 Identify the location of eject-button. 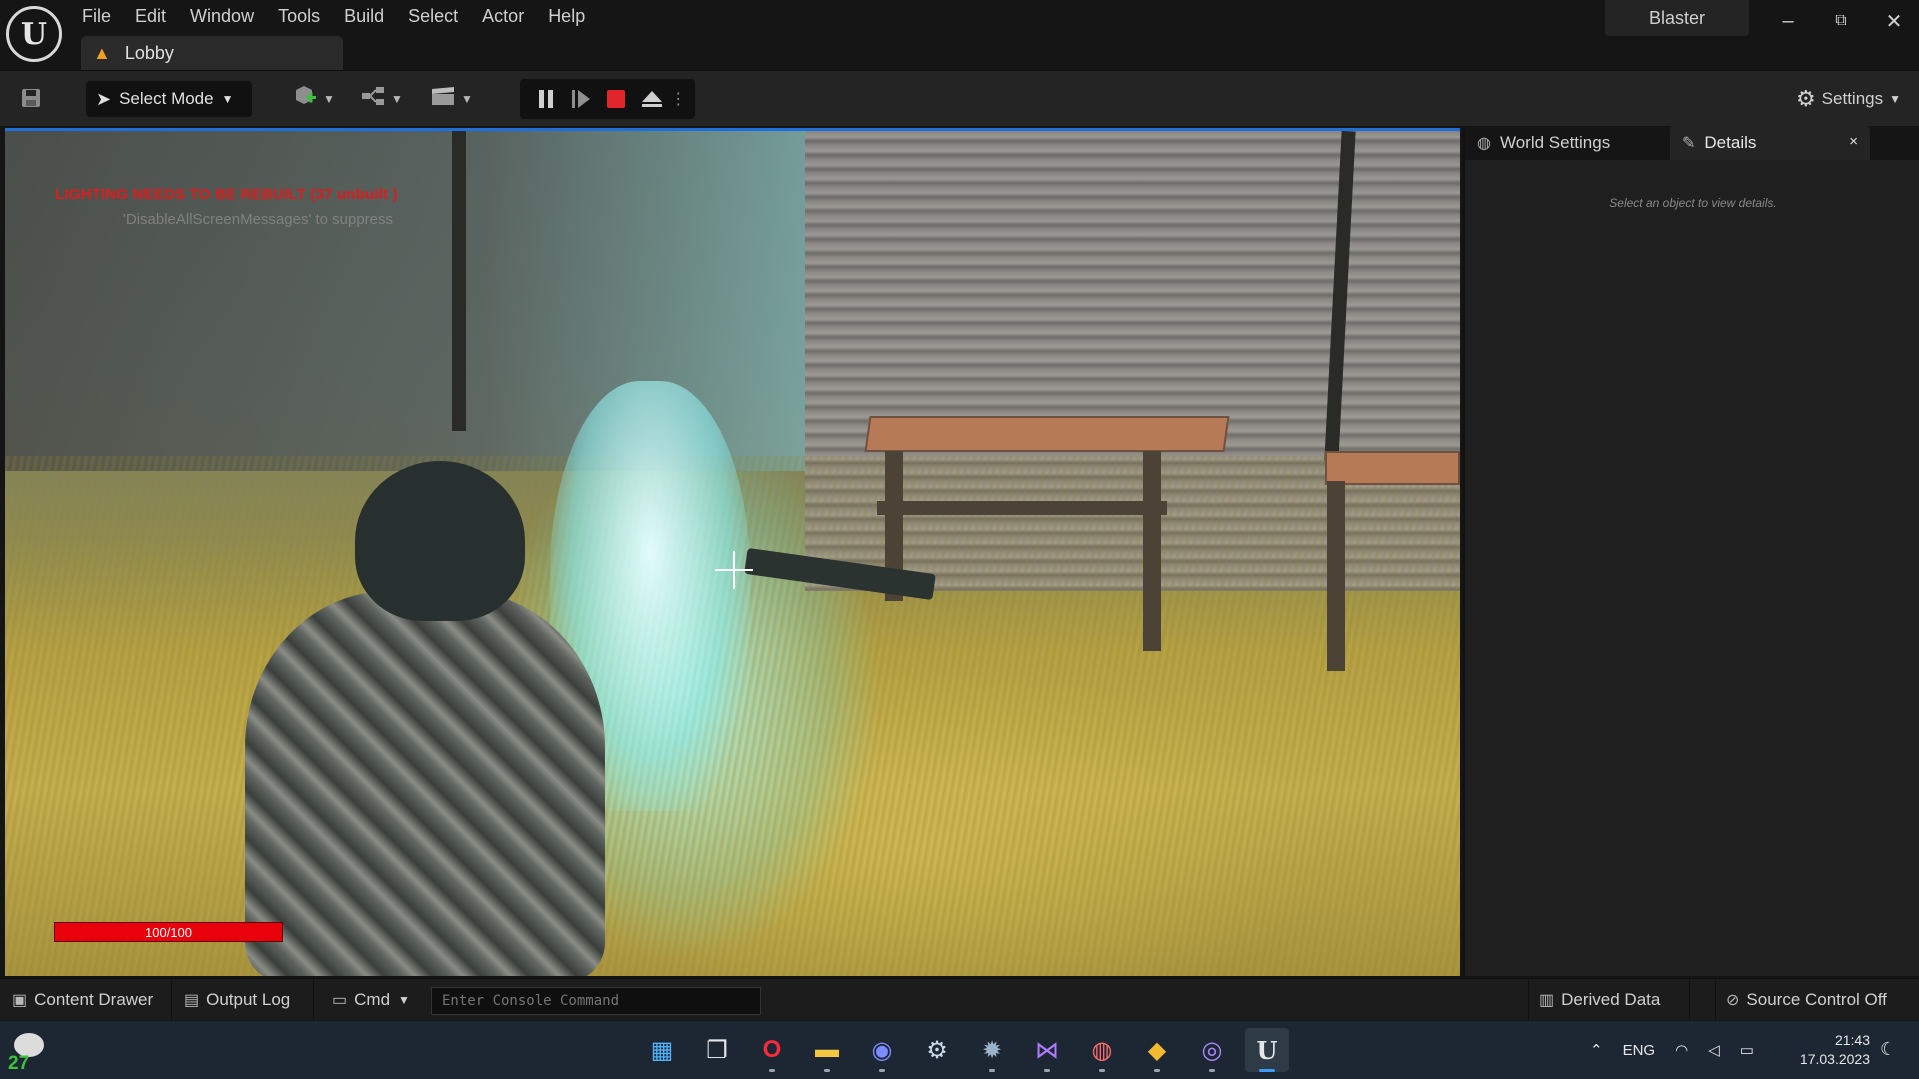
(652, 99).